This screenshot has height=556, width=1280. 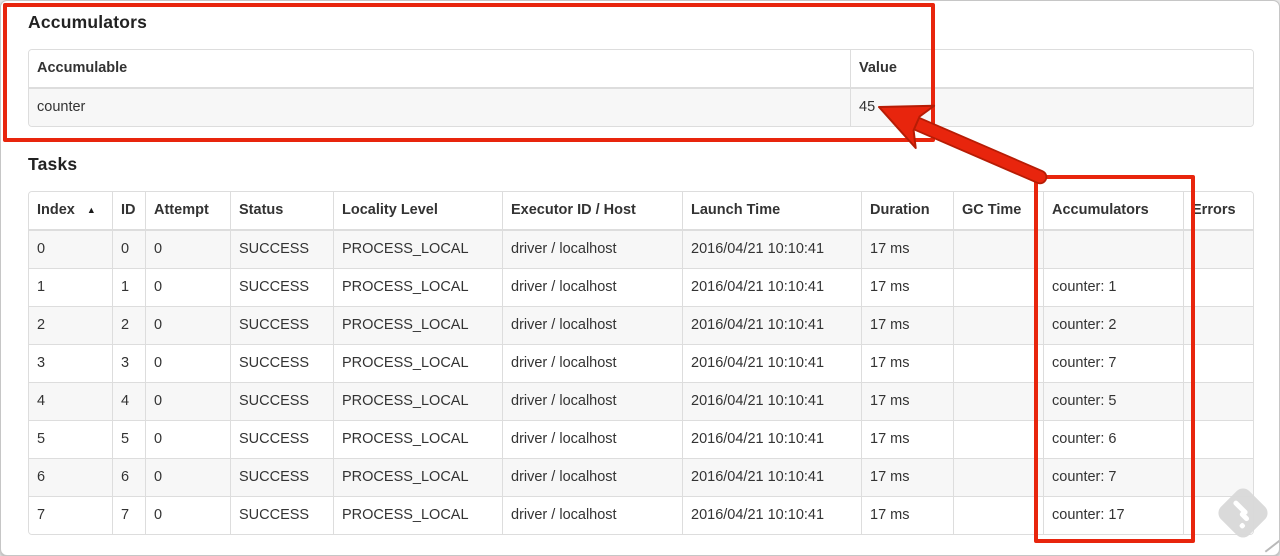 I want to click on tasks-section-title: Tasks, so click(x=53, y=164).